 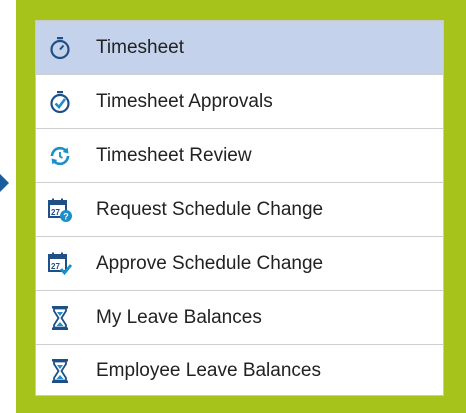 I want to click on calendar-check-icon: 27, so click(x=60, y=264).